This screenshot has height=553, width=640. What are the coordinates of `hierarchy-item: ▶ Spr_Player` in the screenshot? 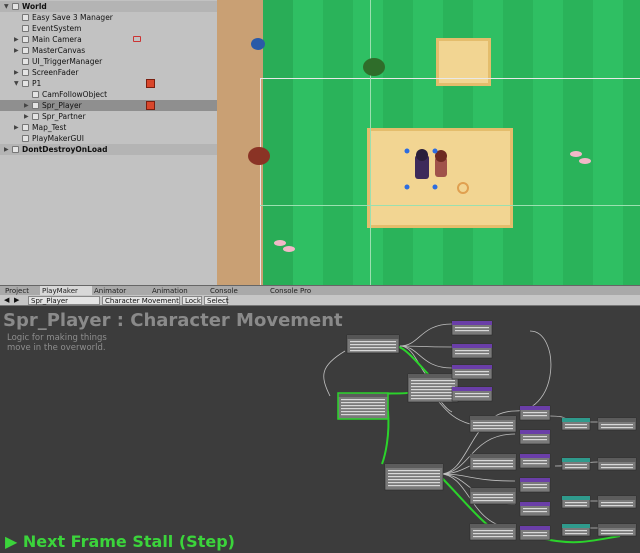 It's located at (108, 105).